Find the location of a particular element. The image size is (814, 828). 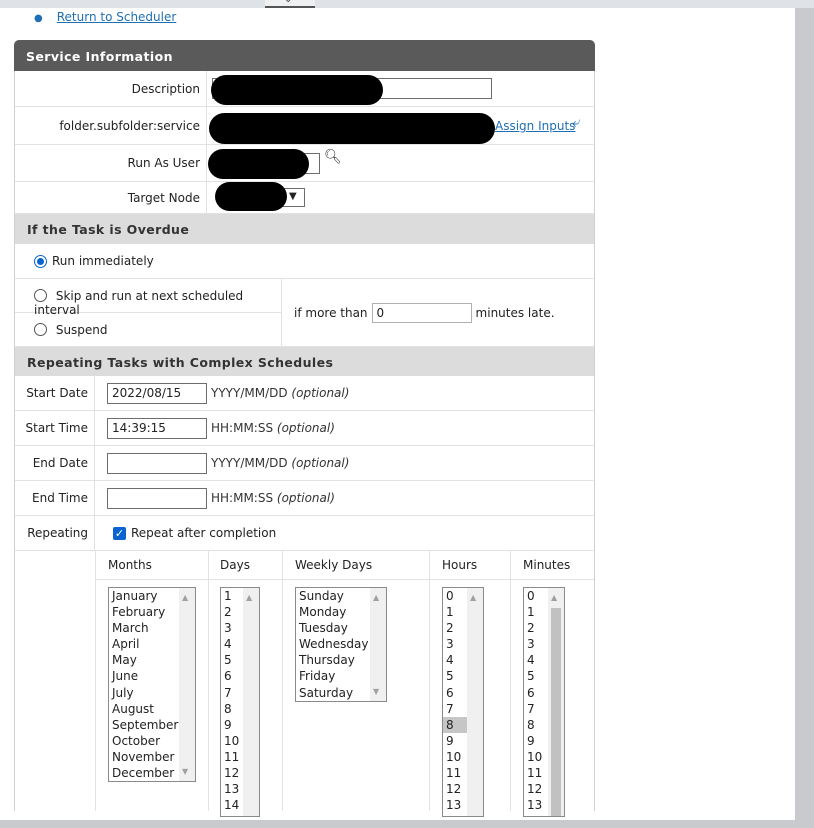

skip-radio is located at coordinates (40, 295).